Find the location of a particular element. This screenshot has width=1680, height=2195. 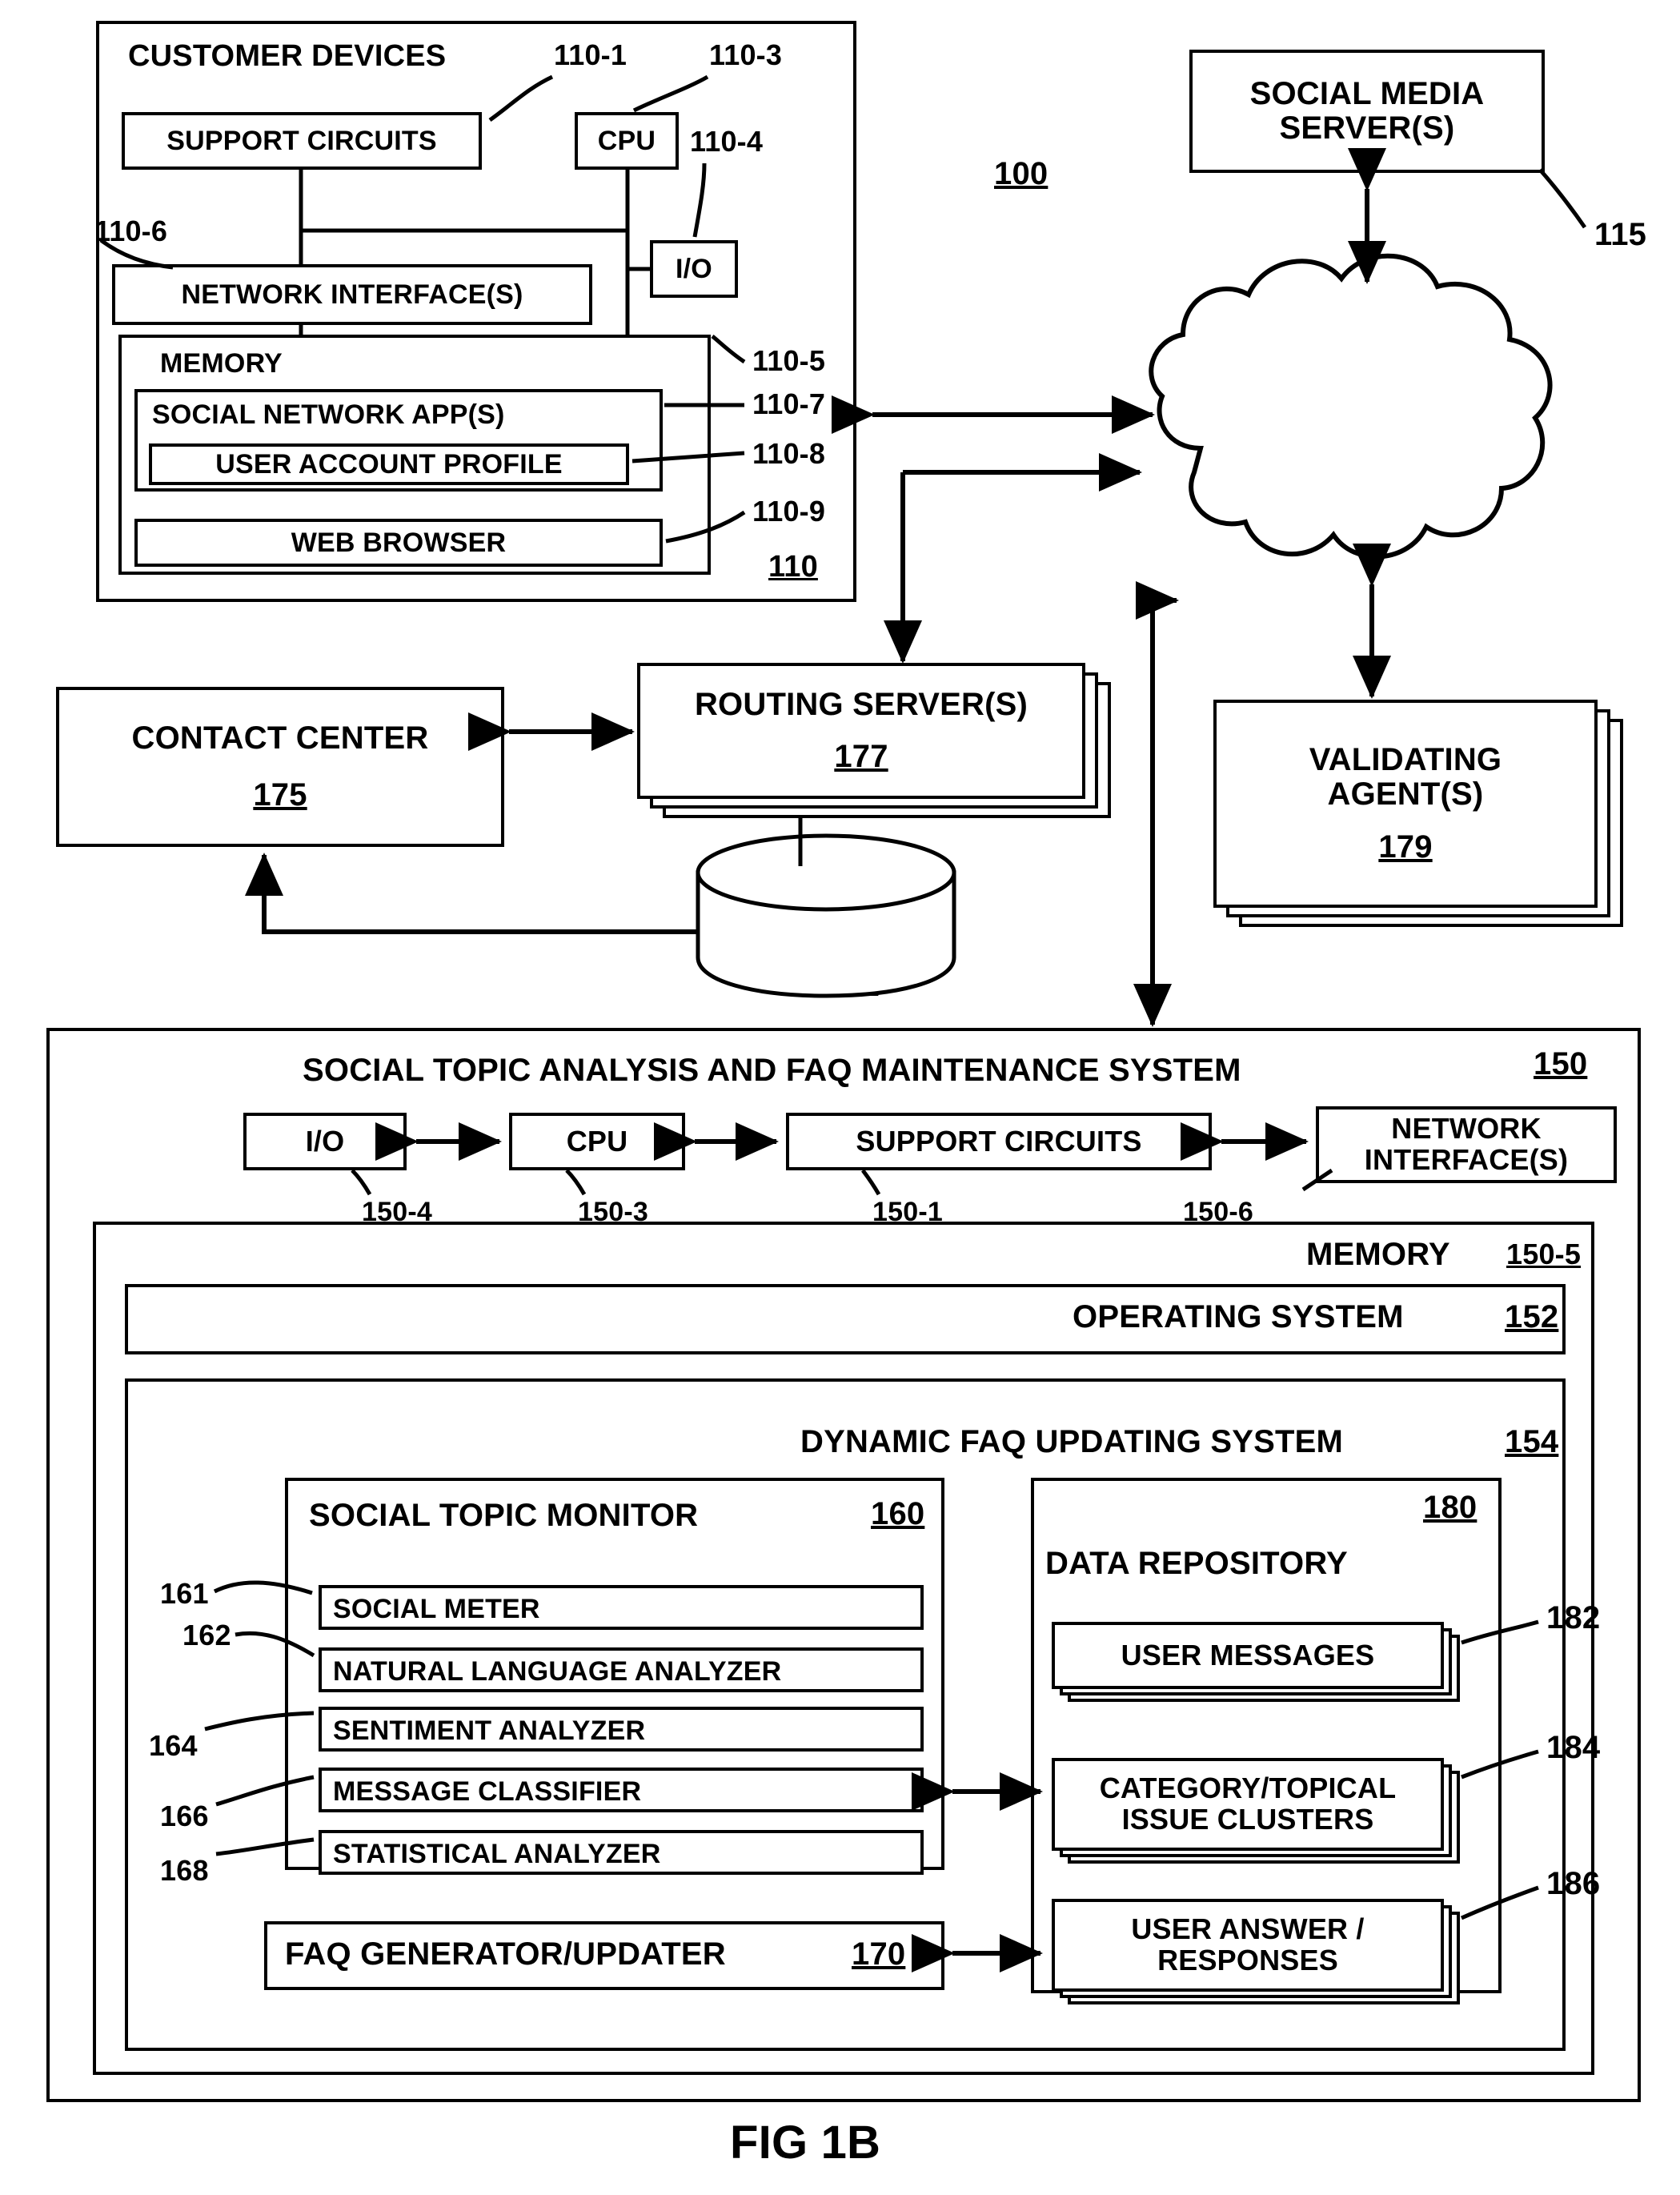

issue-clusters-label-2: ISSUE CLUSTERS is located at coordinates (1247, 1819).